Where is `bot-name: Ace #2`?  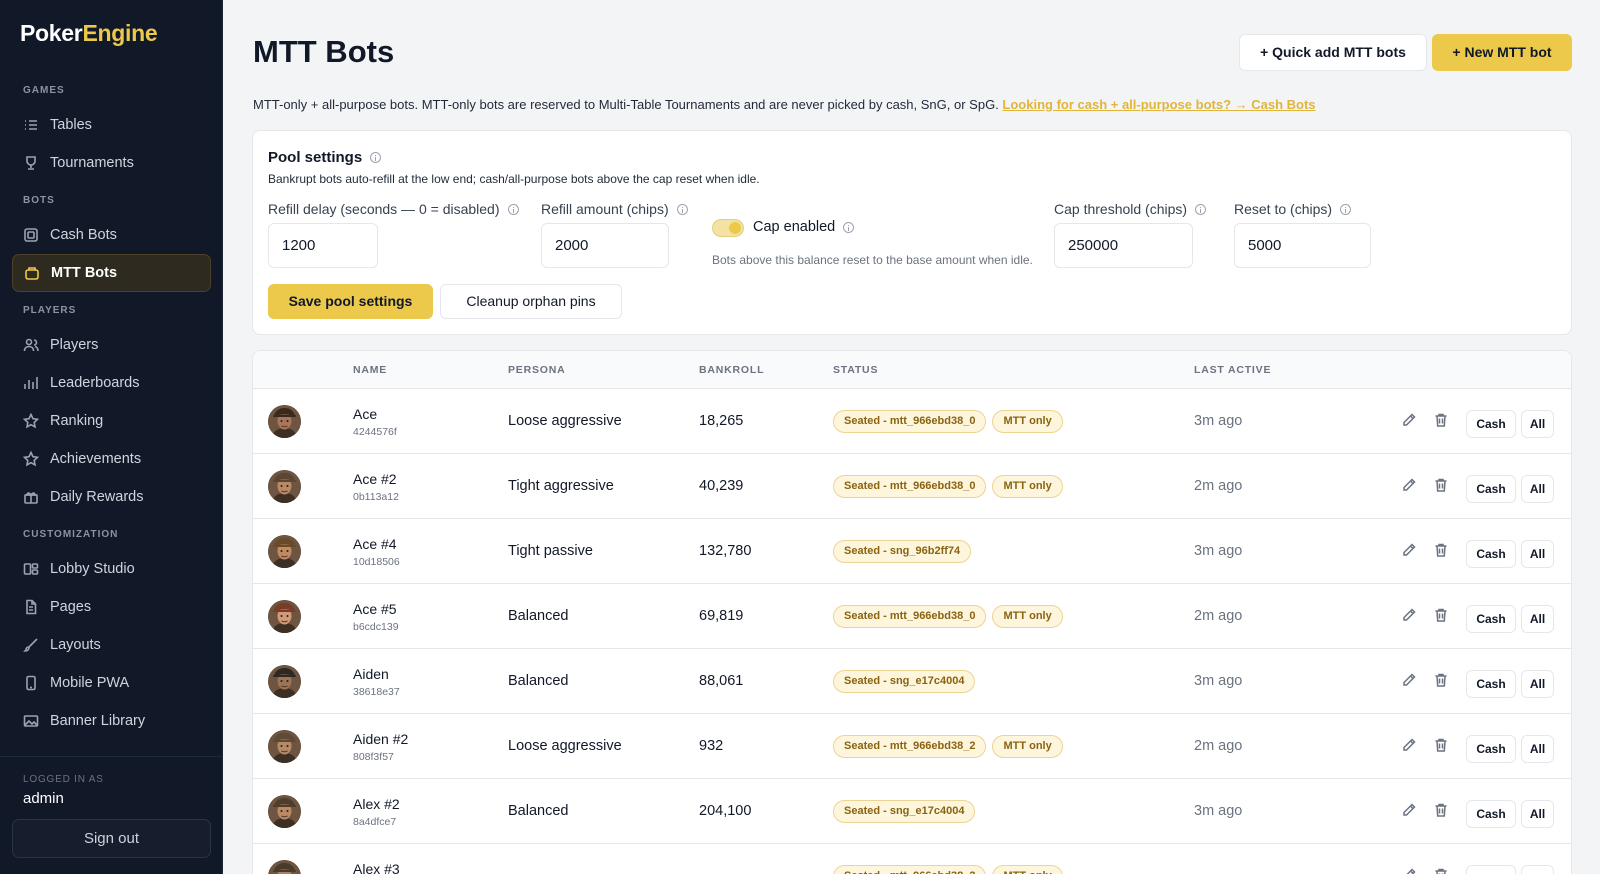
bot-name: Ace #2 is located at coordinates (375, 479).